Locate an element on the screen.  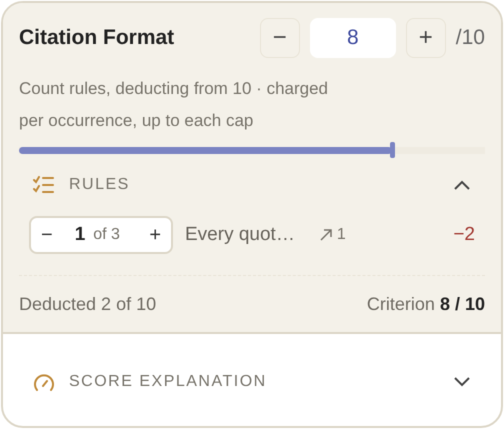
max-score: /10 is located at coordinates (470, 38).